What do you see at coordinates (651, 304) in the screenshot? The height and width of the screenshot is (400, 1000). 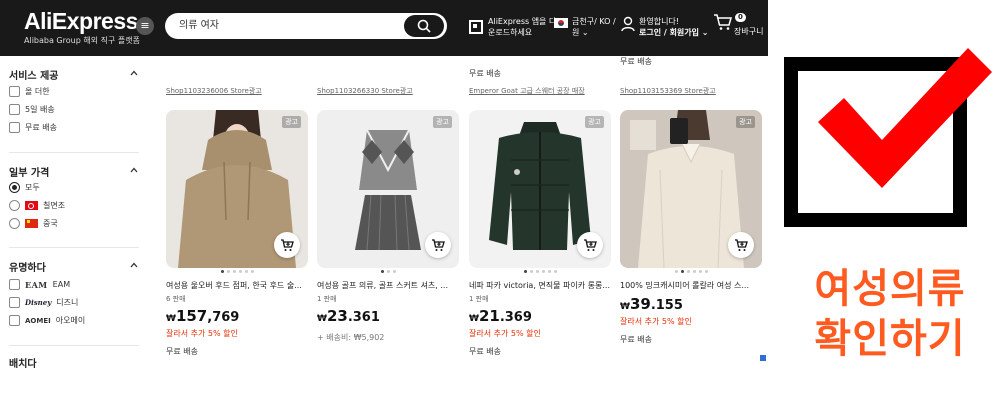 I see `product-price: ₩39.155` at bounding box center [651, 304].